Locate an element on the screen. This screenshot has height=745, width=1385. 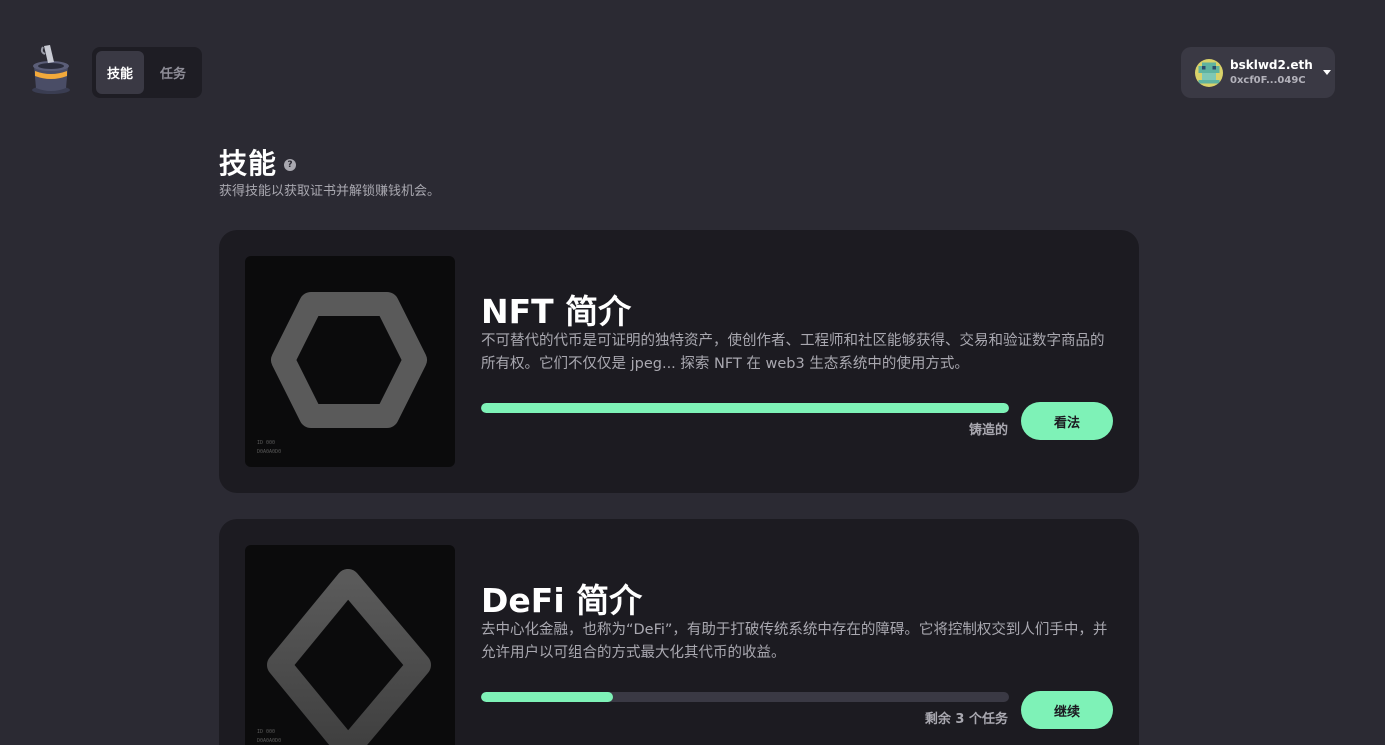
wallet-address: 0xcf0F...049C is located at coordinates (1268, 80).